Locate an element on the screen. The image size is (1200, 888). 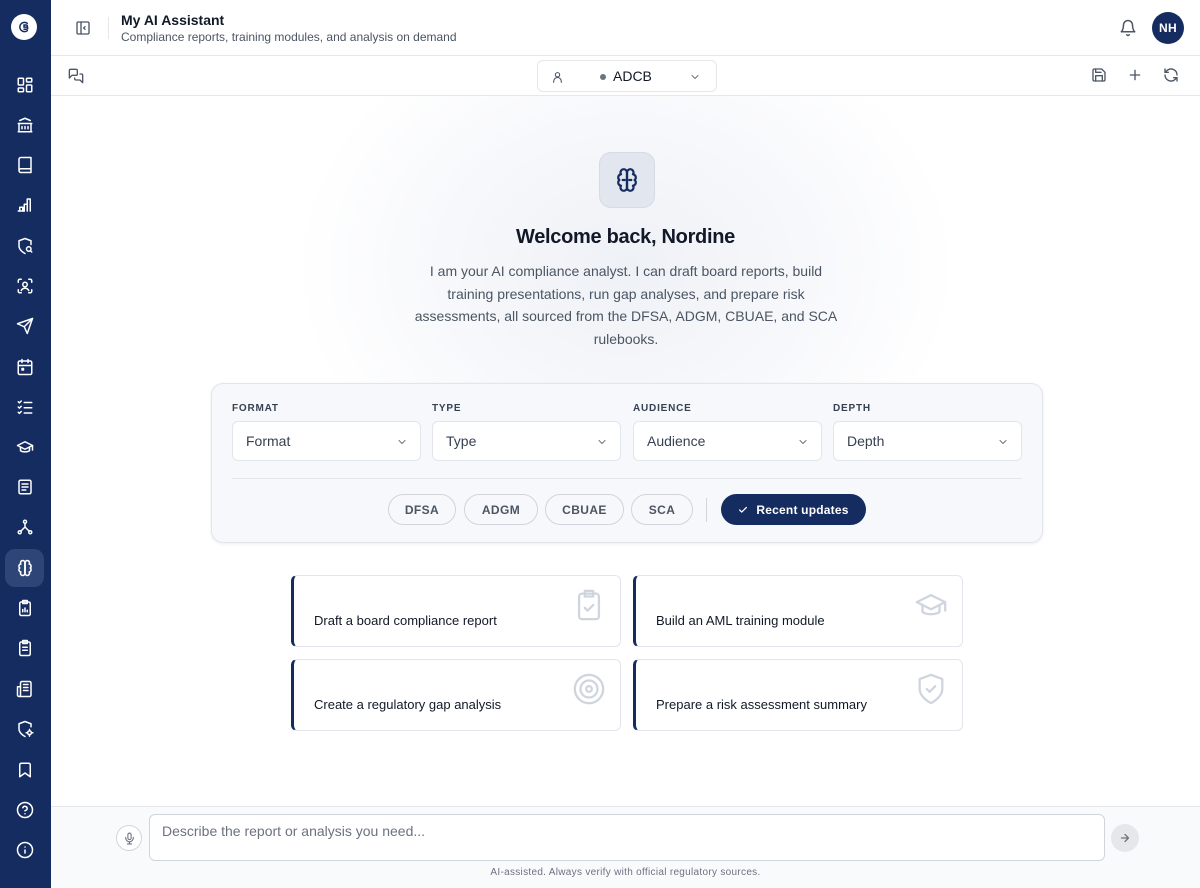
sidebar-item-rulebooks is located at coordinates (24, 165).